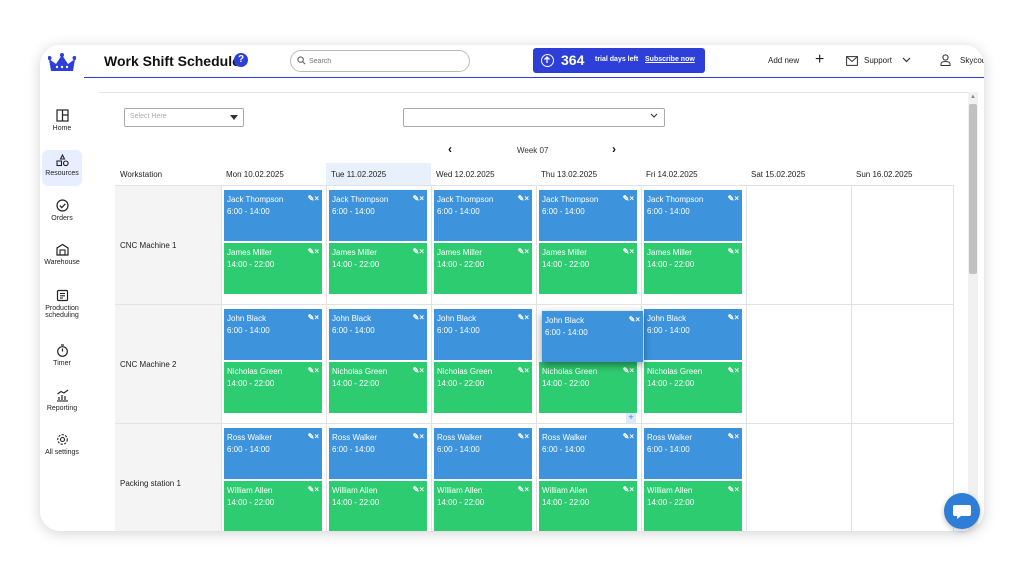  I want to click on subscribe-link: Subscribe now, so click(670, 59).